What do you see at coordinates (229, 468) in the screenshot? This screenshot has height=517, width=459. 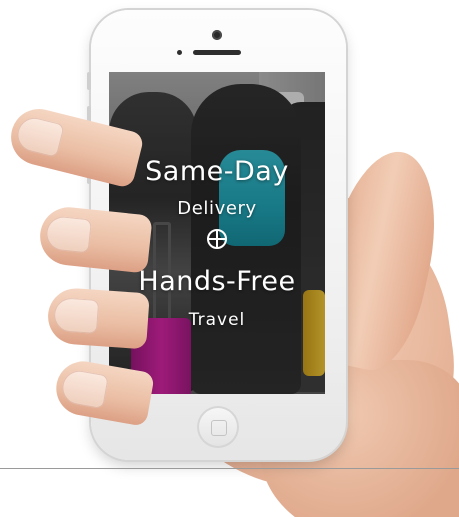 I see `divider-line` at bounding box center [229, 468].